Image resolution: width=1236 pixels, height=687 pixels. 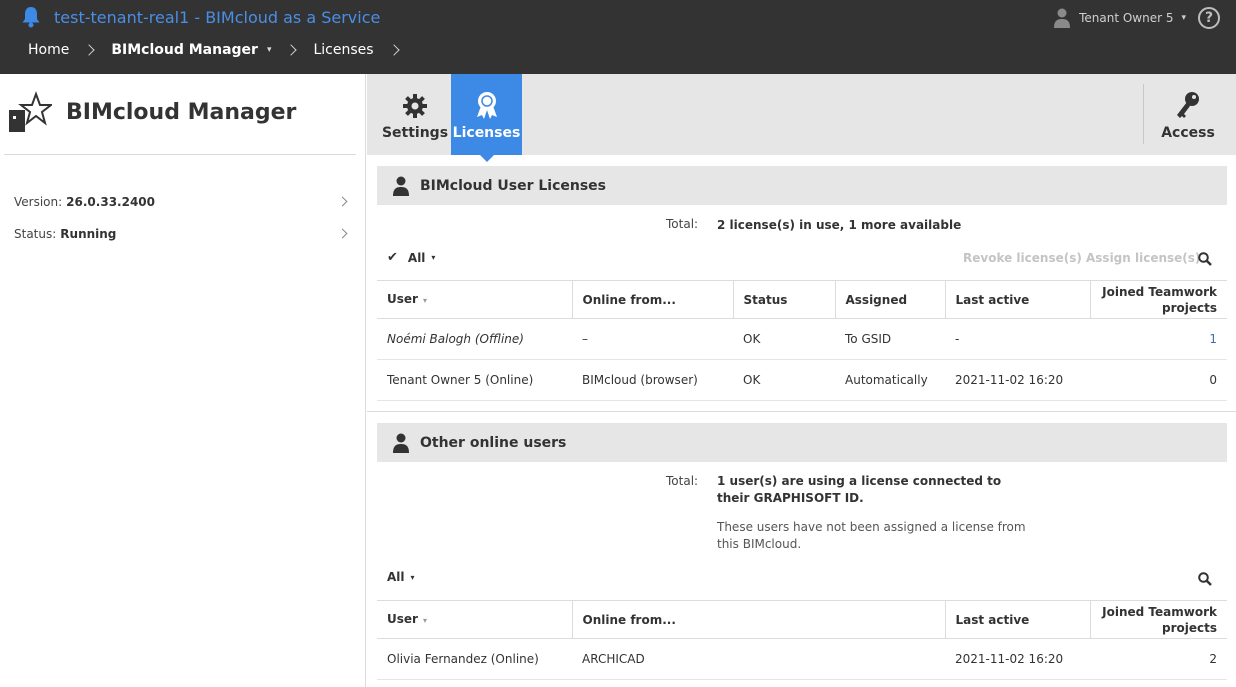 I want to click on cell-user: Olivia Fernandez (Online), so click(x=474, y=659).